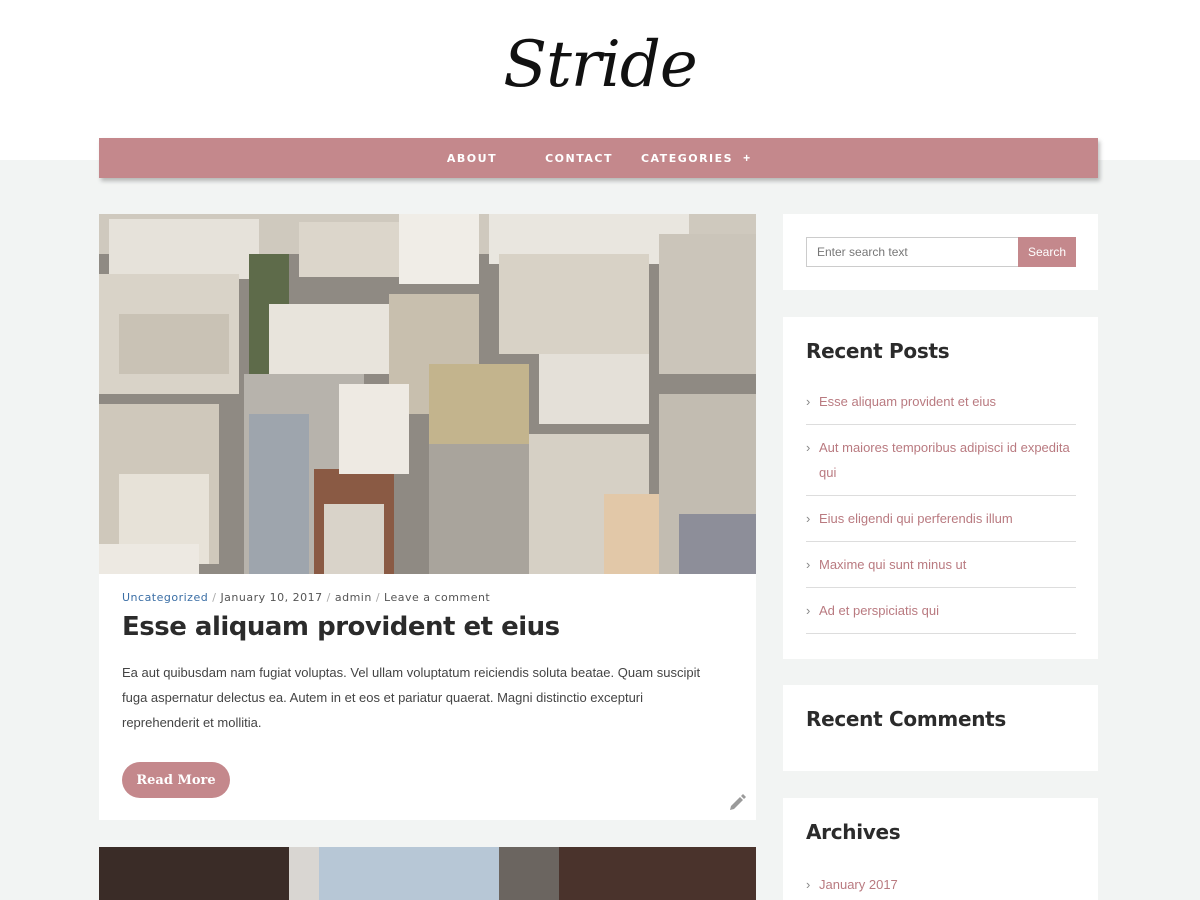 The image size is (1200, 900). Describe the element at coordinates (1047, 252) in the screenshot. I see `search-button: Search` at that location.